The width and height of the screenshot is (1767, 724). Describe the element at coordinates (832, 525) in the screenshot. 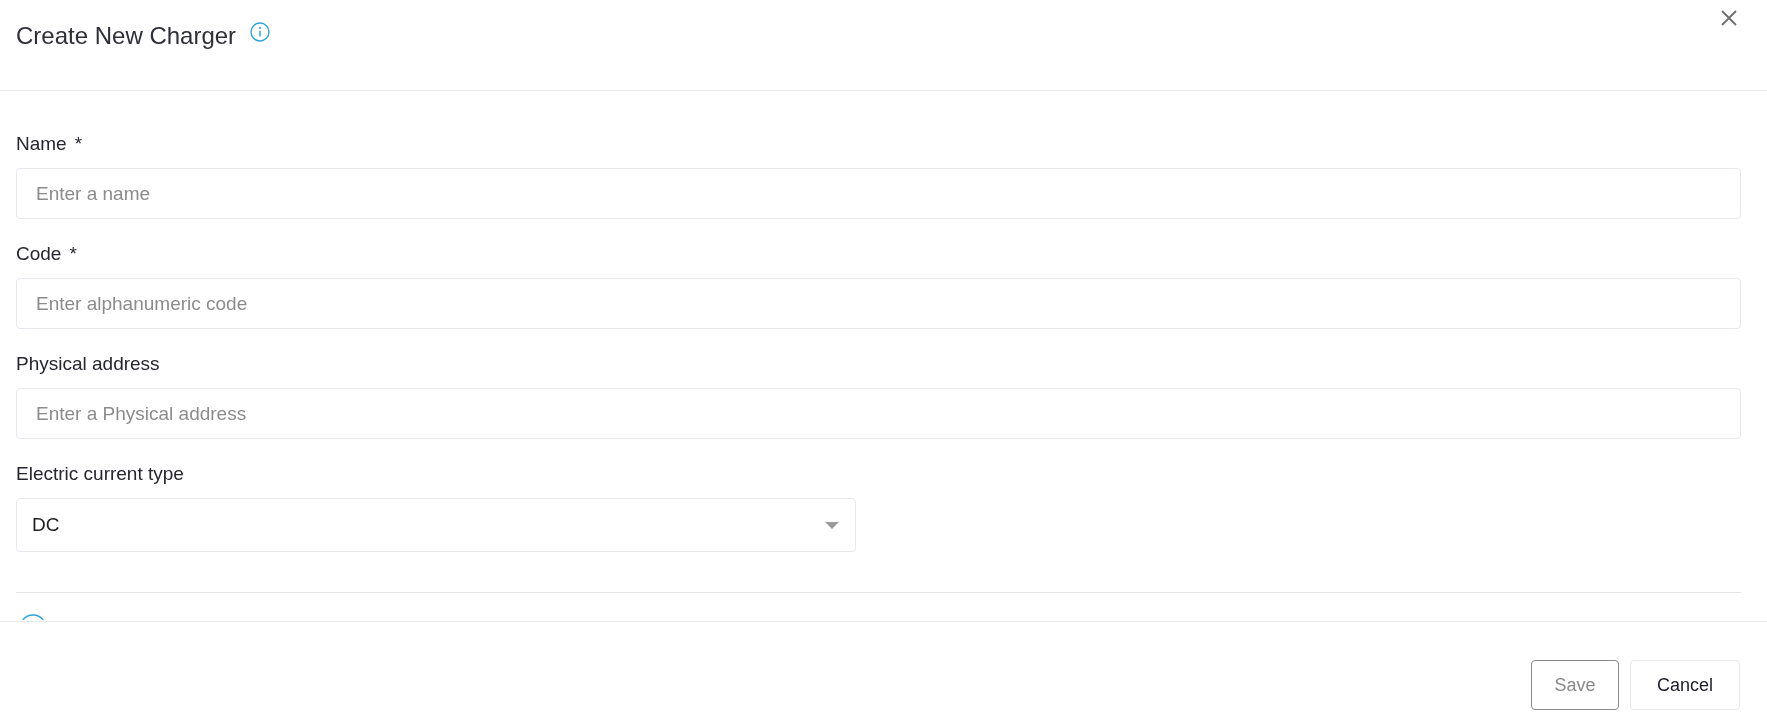

I see `caret-icon` at that location.